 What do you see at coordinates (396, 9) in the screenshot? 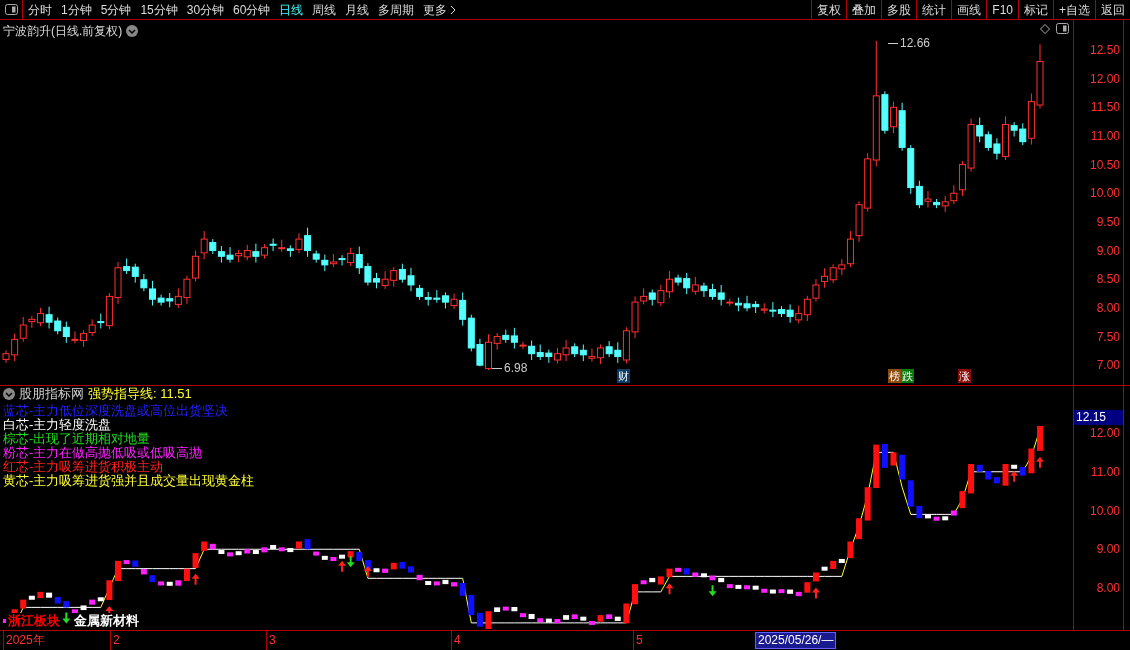
I see `period-tab: 多周期` at bounding box center [396, 9].